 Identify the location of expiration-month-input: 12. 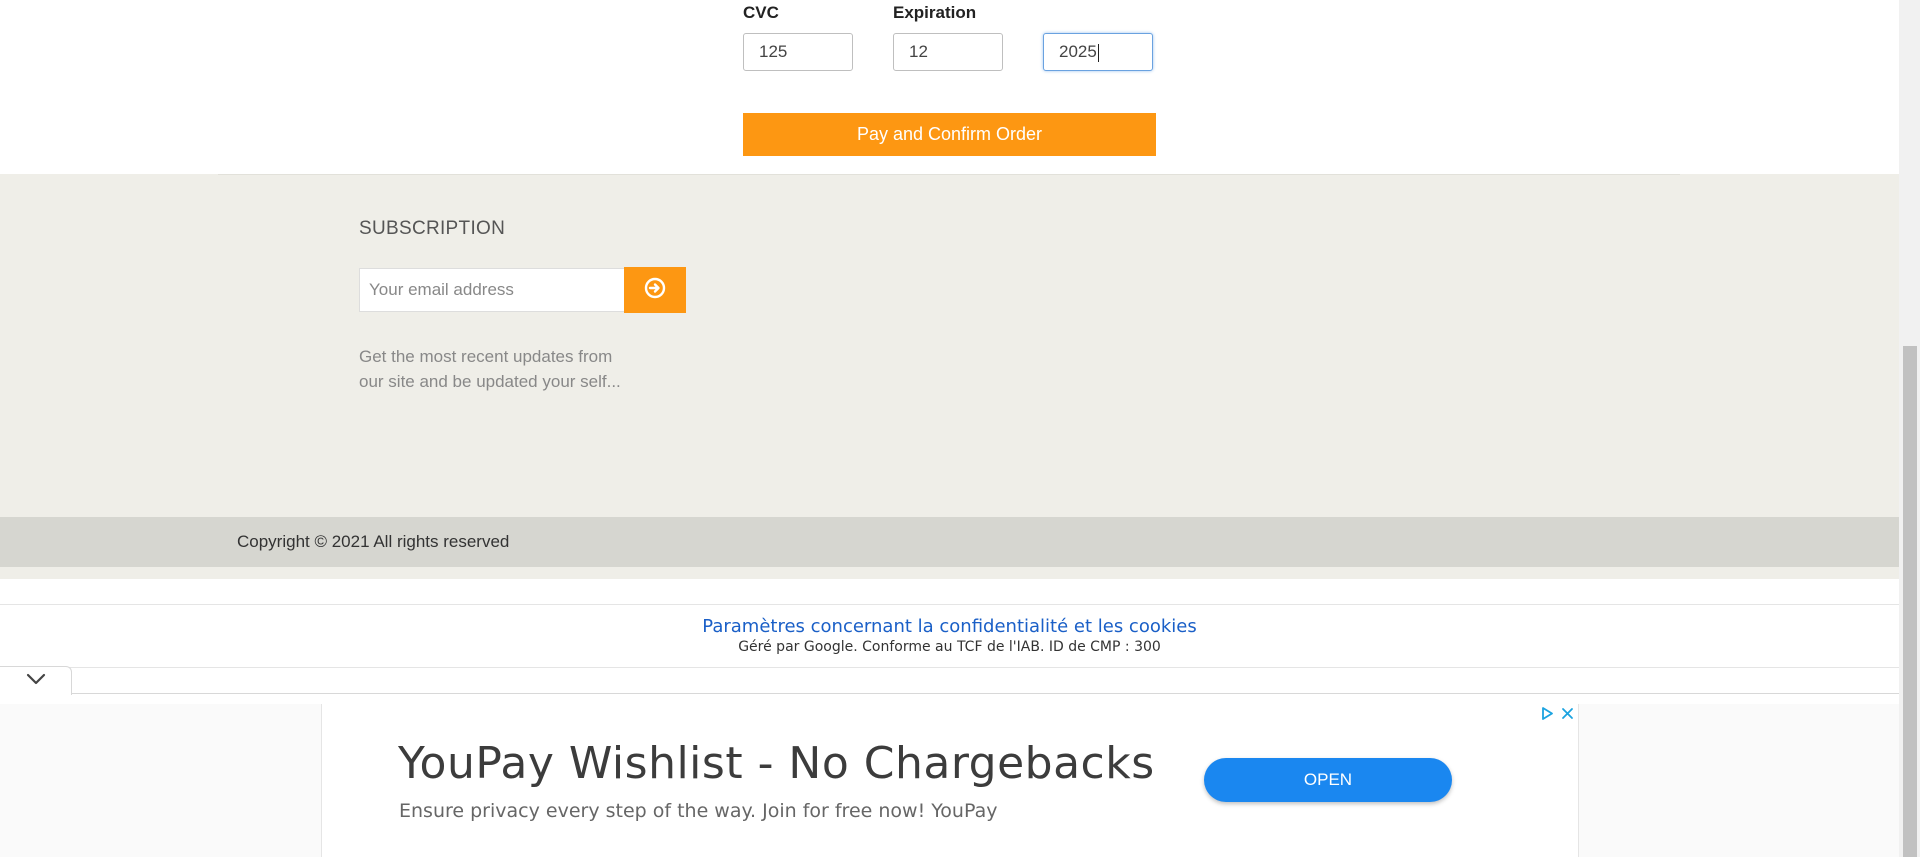
(948, 52).